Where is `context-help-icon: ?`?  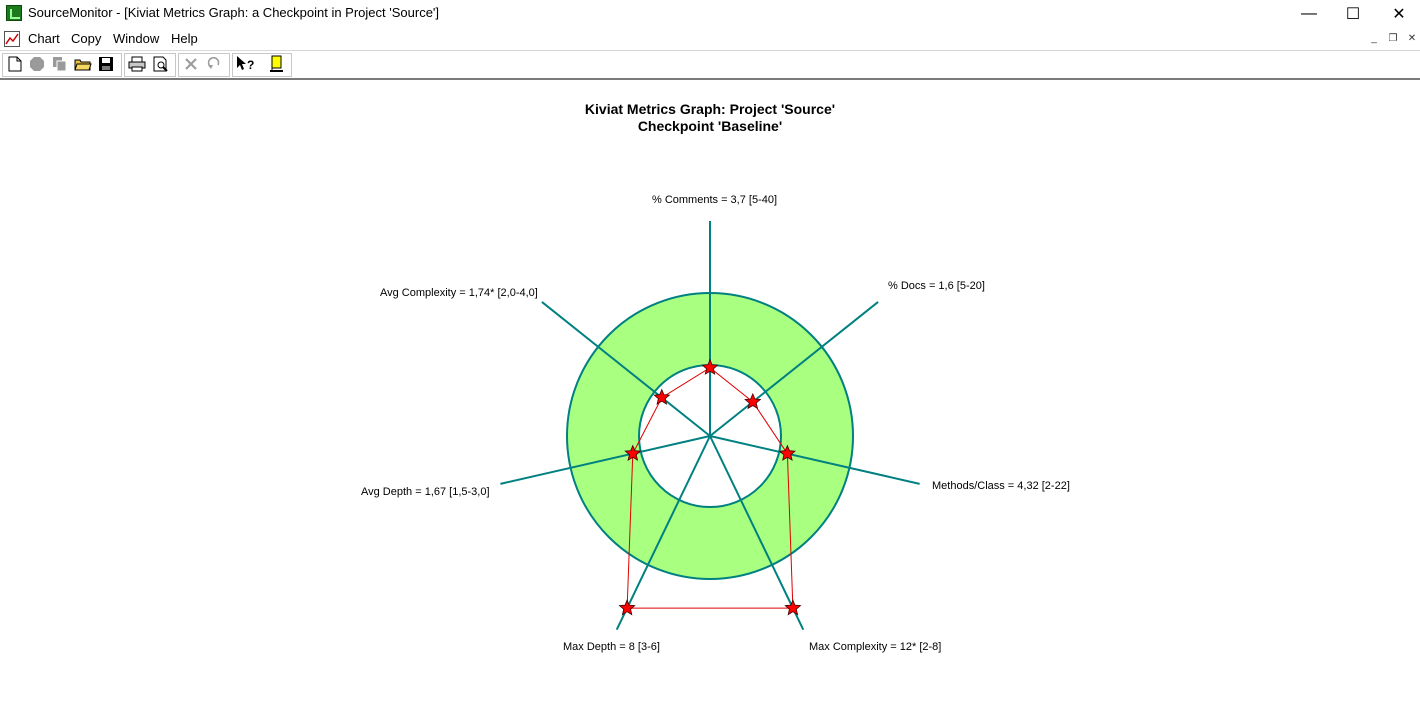 context-help-icon: ? is located at coordinates (246, 64).